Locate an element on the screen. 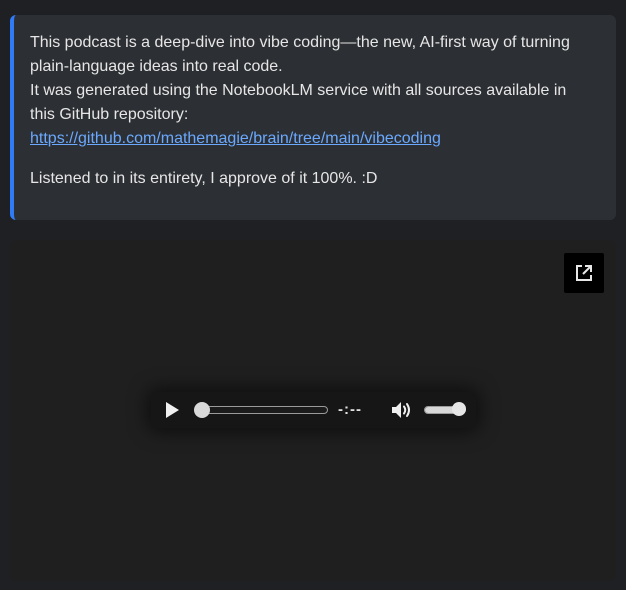 This screenshot has width=626, height=590. open-in-new-icon is located at coordinates (584, 273).